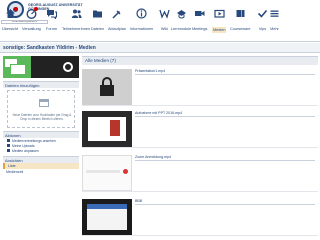  Describe the element at coordinates (181, 13) in the screenshot. I see `modules-icon` at that location.